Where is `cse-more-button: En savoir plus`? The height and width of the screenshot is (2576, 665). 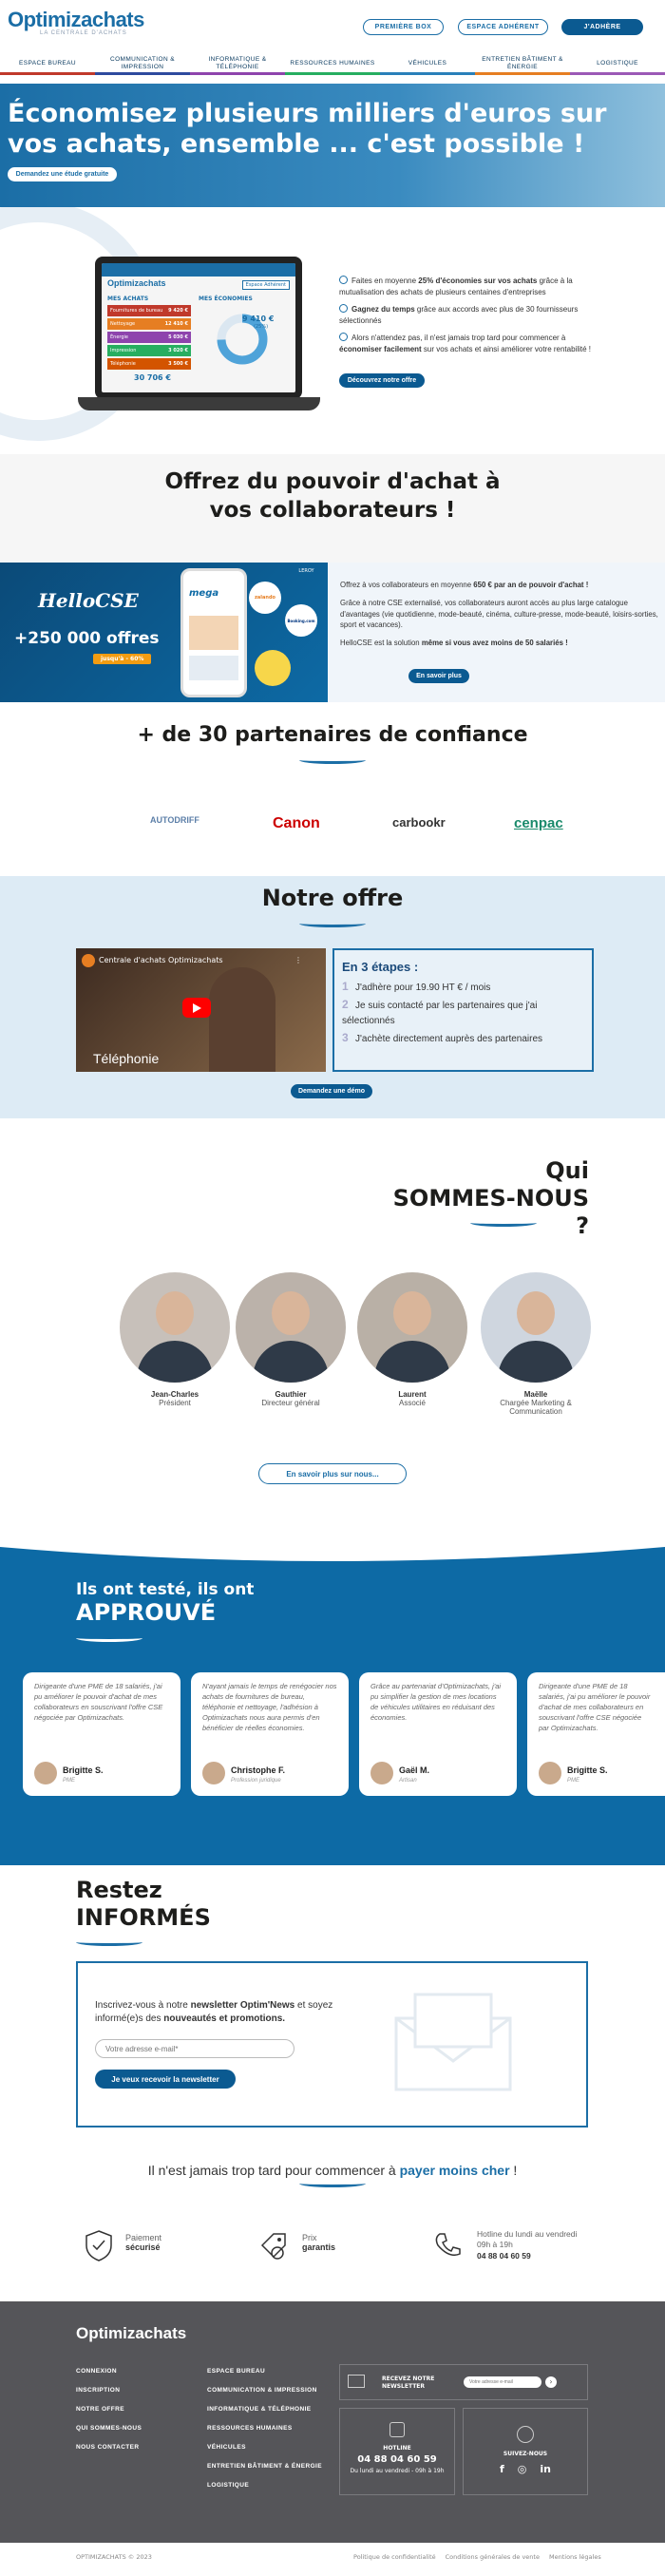
cse-more-button: En savoir plus is located at coordinates (438, 676).